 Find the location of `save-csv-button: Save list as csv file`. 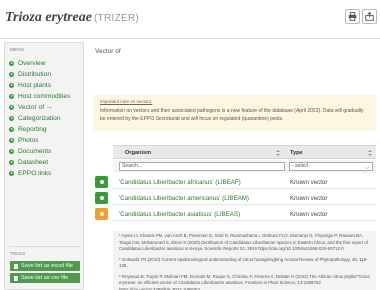

save-csv-button: Save list as csv file is located at coordinates (45, 278).